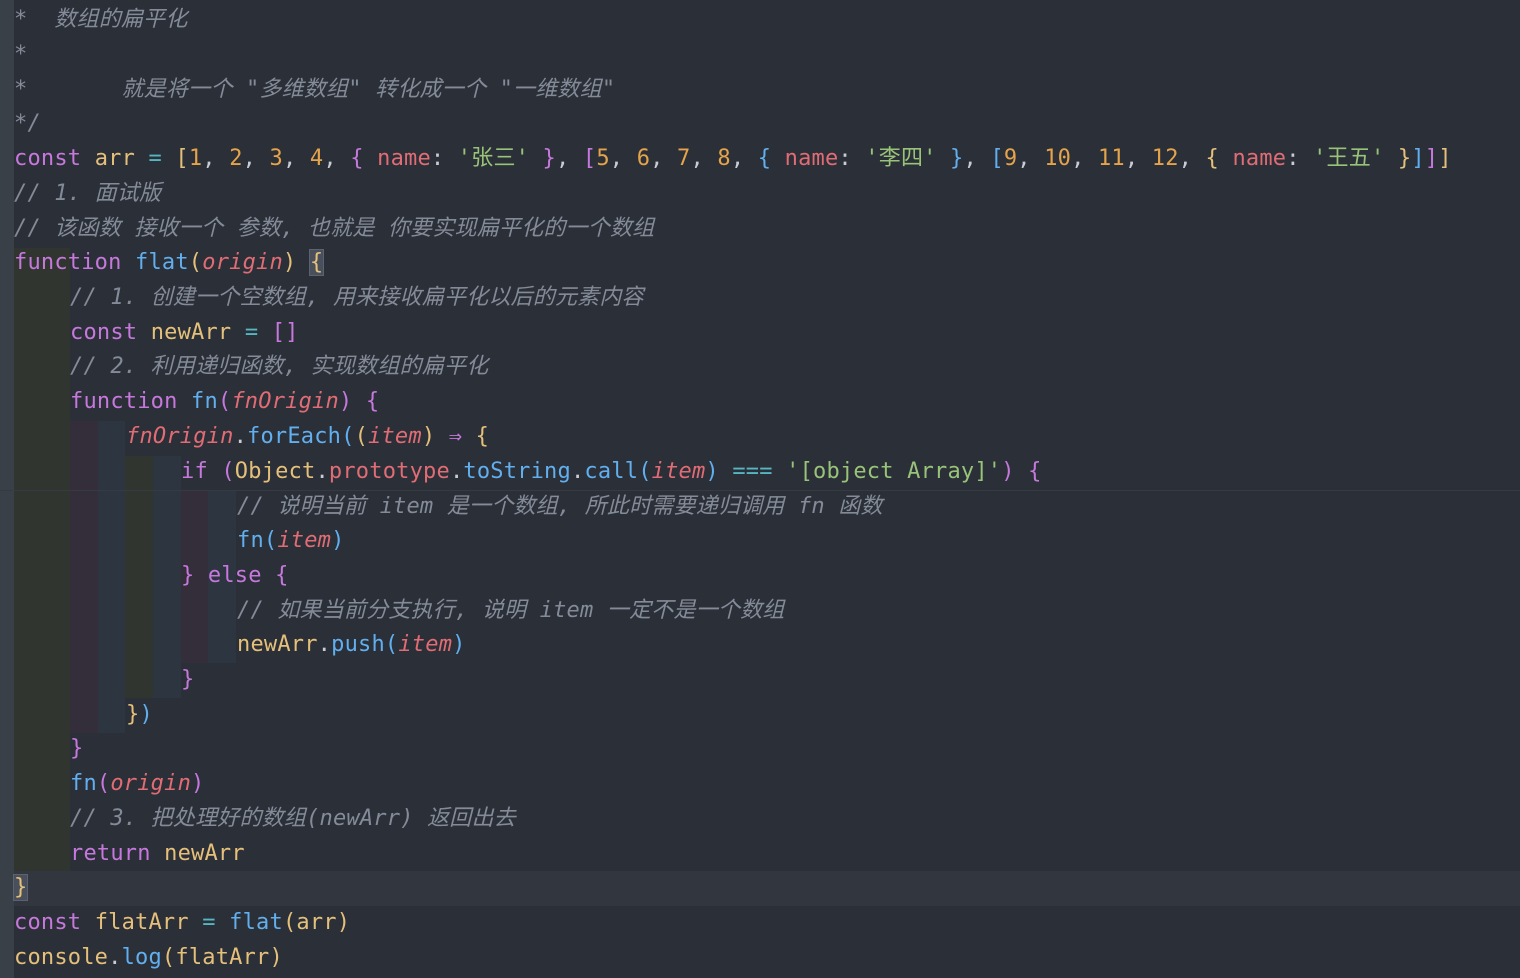  What do you see at coordinates (157, 854) in the screenshot?
I see `code-line: return newArr` at bounding box center [157, 854].